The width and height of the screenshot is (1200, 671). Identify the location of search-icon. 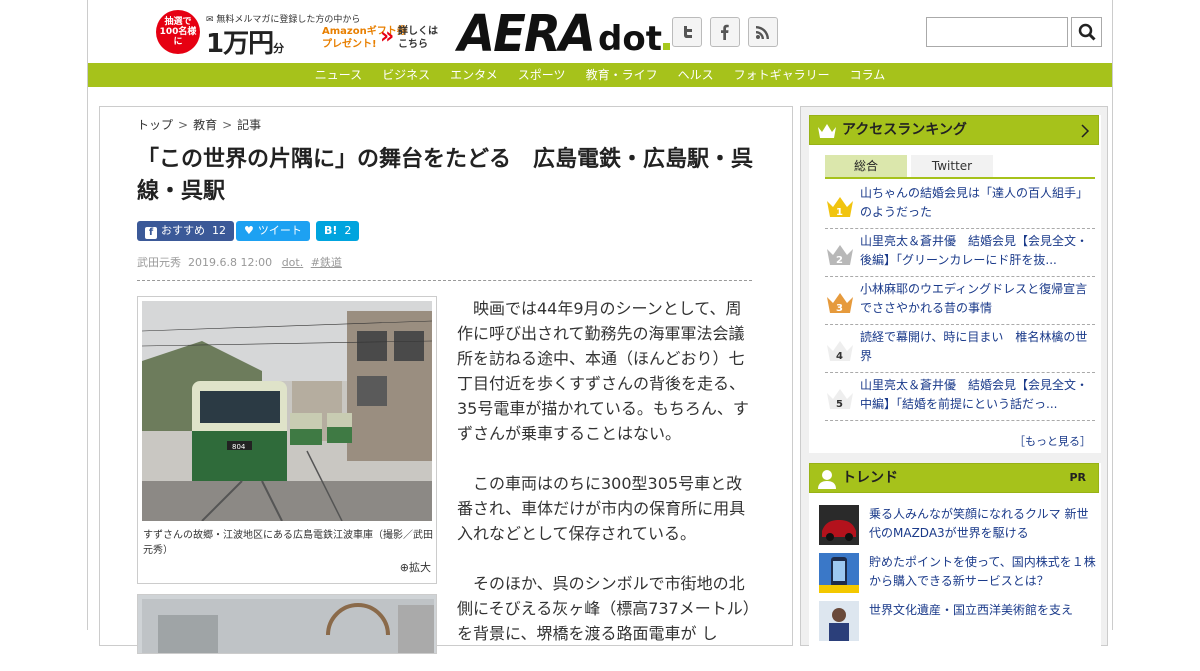
(1087, 32).